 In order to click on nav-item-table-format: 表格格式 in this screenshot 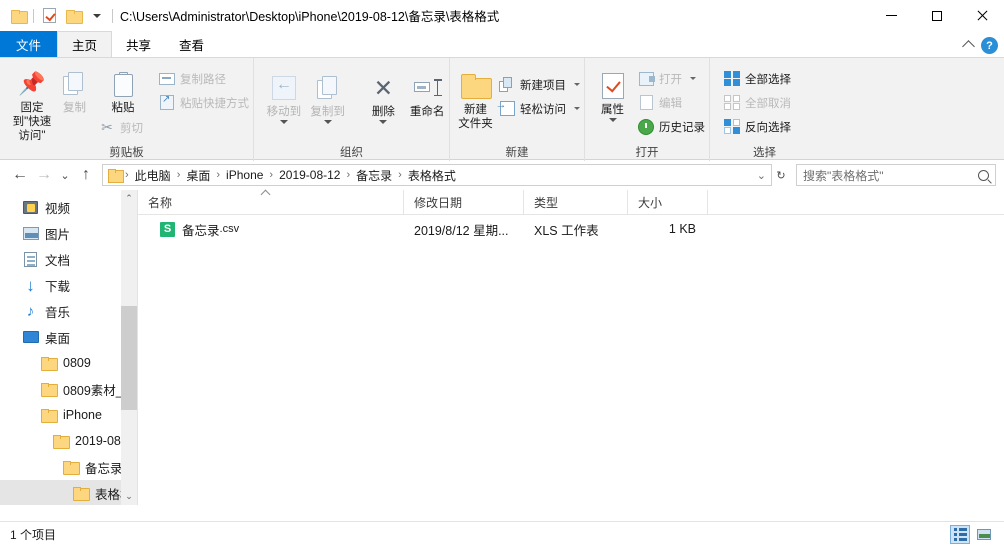, I will do `click(68, 492)`.